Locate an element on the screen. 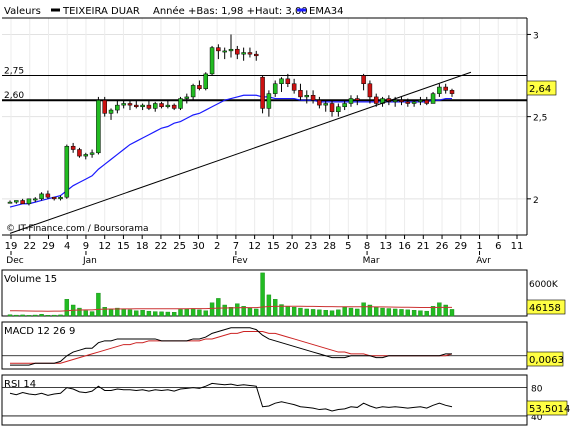 The image size is (570, 430). date-tick-label: 8 is located at coordinates (367, 246).